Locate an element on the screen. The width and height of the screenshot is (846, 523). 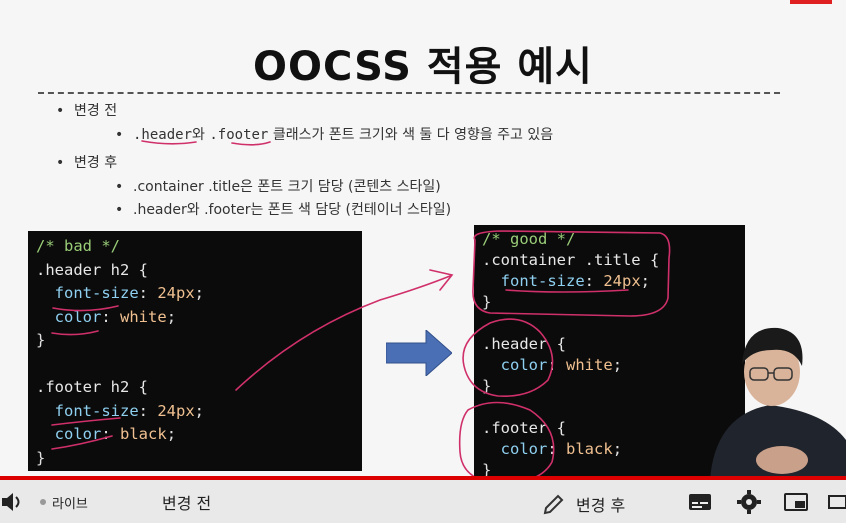
top-red-marker is located at coordinates (811, 2).